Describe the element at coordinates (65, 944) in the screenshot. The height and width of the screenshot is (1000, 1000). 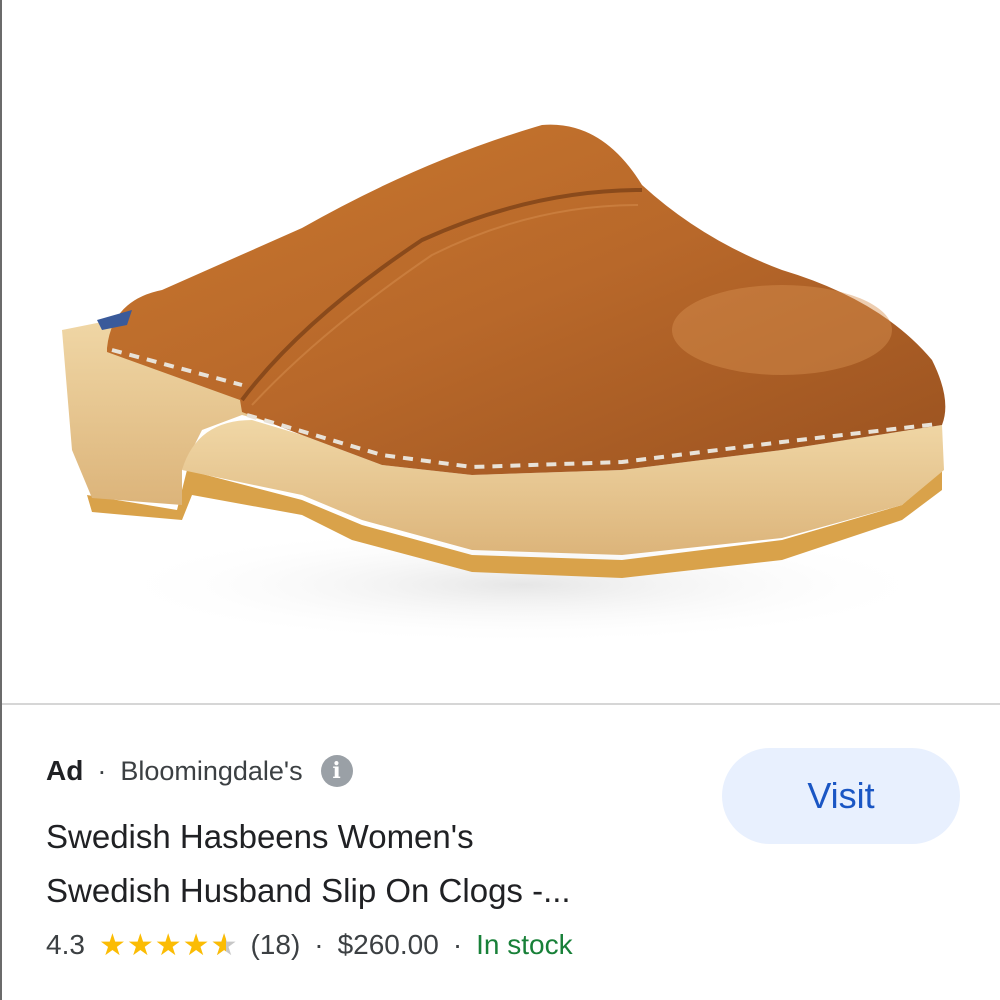
I see `rating-value: 4.3` at that location.